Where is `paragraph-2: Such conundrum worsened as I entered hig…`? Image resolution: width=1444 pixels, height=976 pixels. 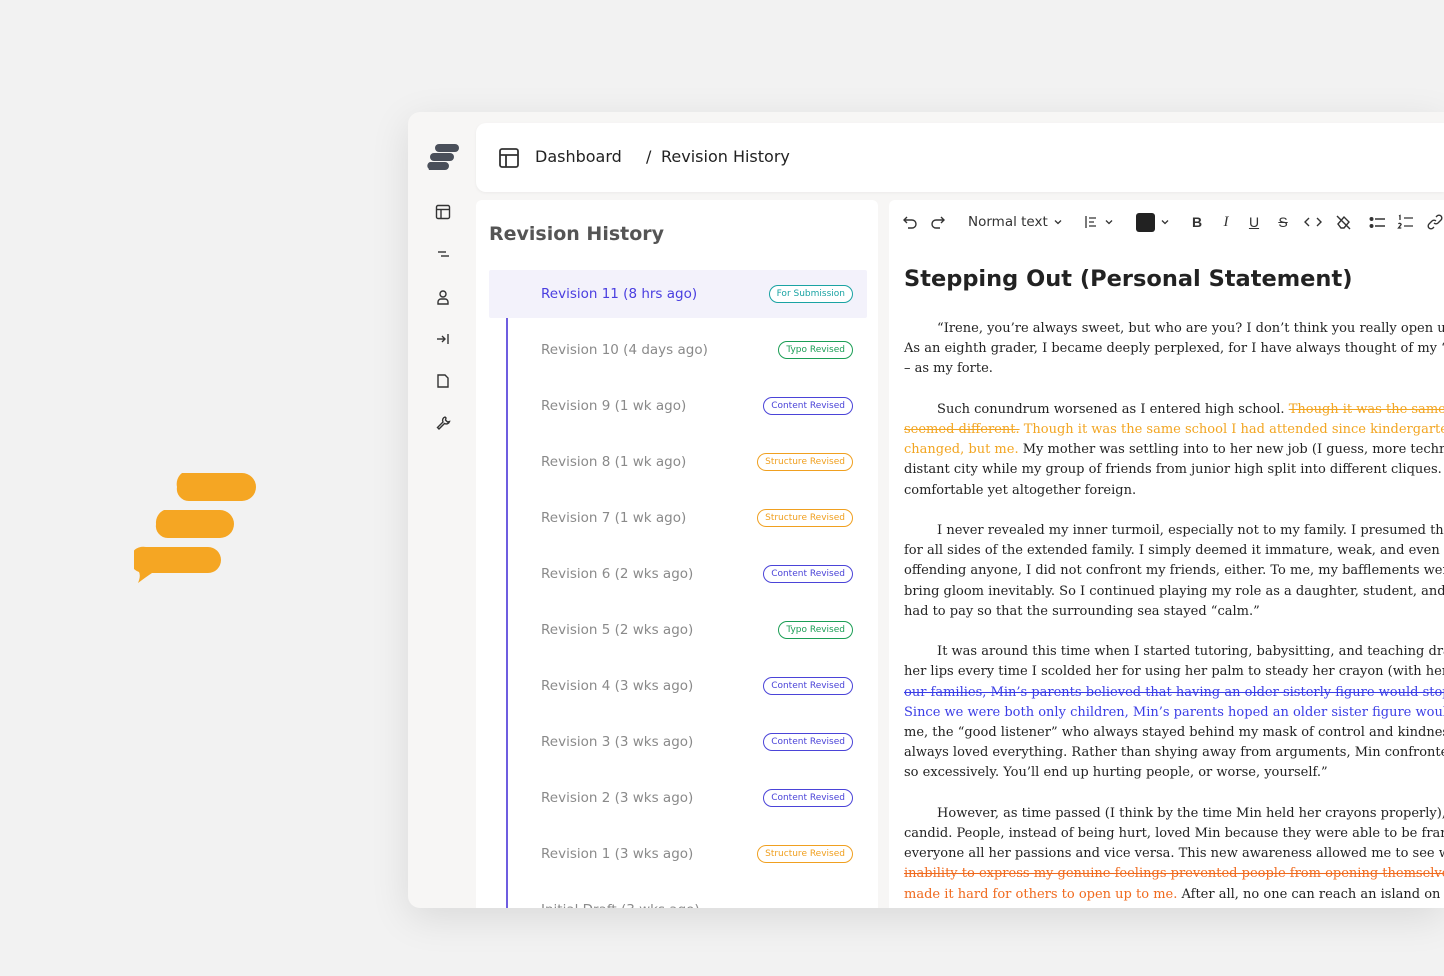 paragraph-2: Such conundrum worsened as I entered hig… is located at coordinates (1174, 450).